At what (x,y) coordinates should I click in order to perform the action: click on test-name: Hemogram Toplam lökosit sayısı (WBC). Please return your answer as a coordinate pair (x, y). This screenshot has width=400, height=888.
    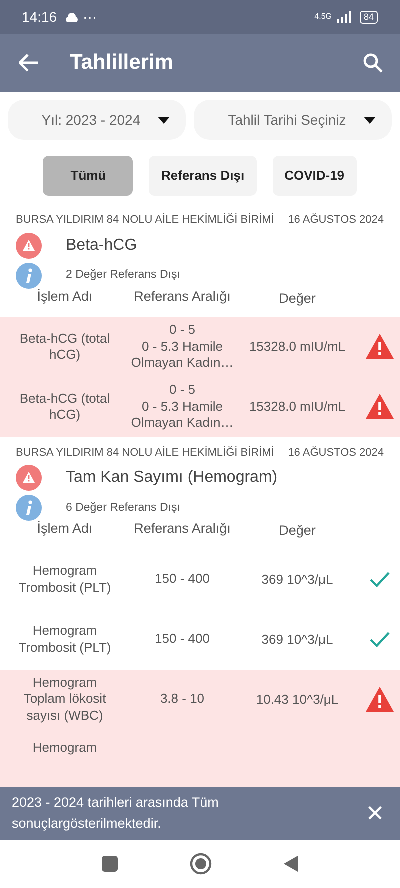
    Looking at the image, I should click on (65, 699).